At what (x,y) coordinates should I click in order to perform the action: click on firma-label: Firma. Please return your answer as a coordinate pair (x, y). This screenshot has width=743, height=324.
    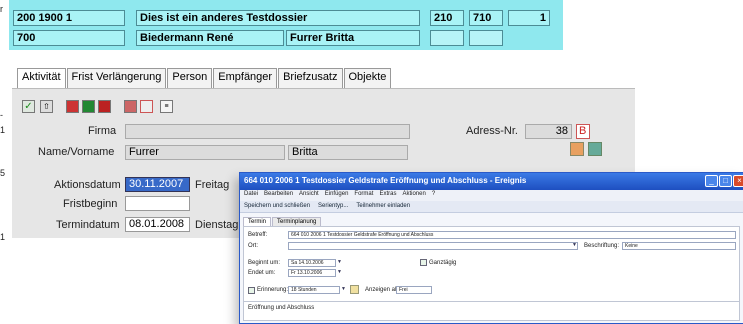
    Looking at the image, I should click on (102, 131).